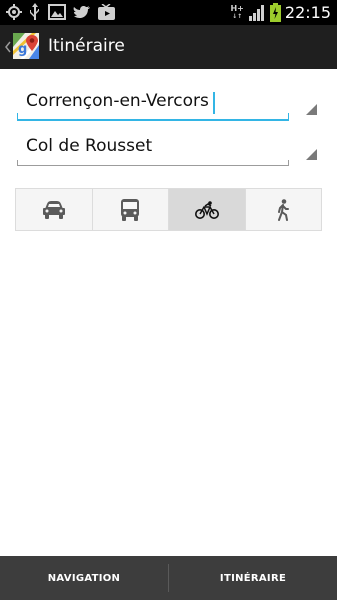 Image resolution: width=337 pixels, height=600 pixels. I want to click on usb-icon, so click(34, 11).